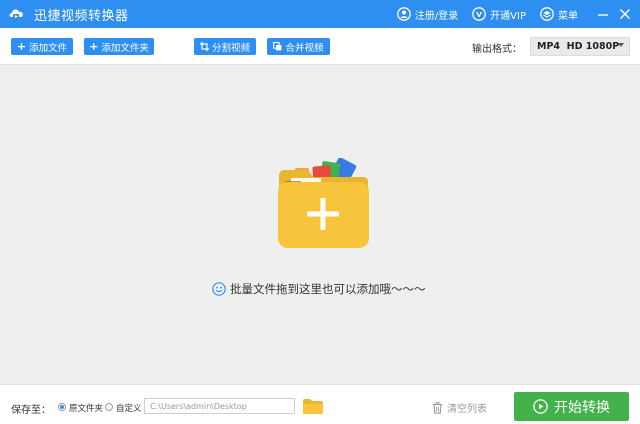  I want to click on menu-label: 菜单, so click(568, 16).